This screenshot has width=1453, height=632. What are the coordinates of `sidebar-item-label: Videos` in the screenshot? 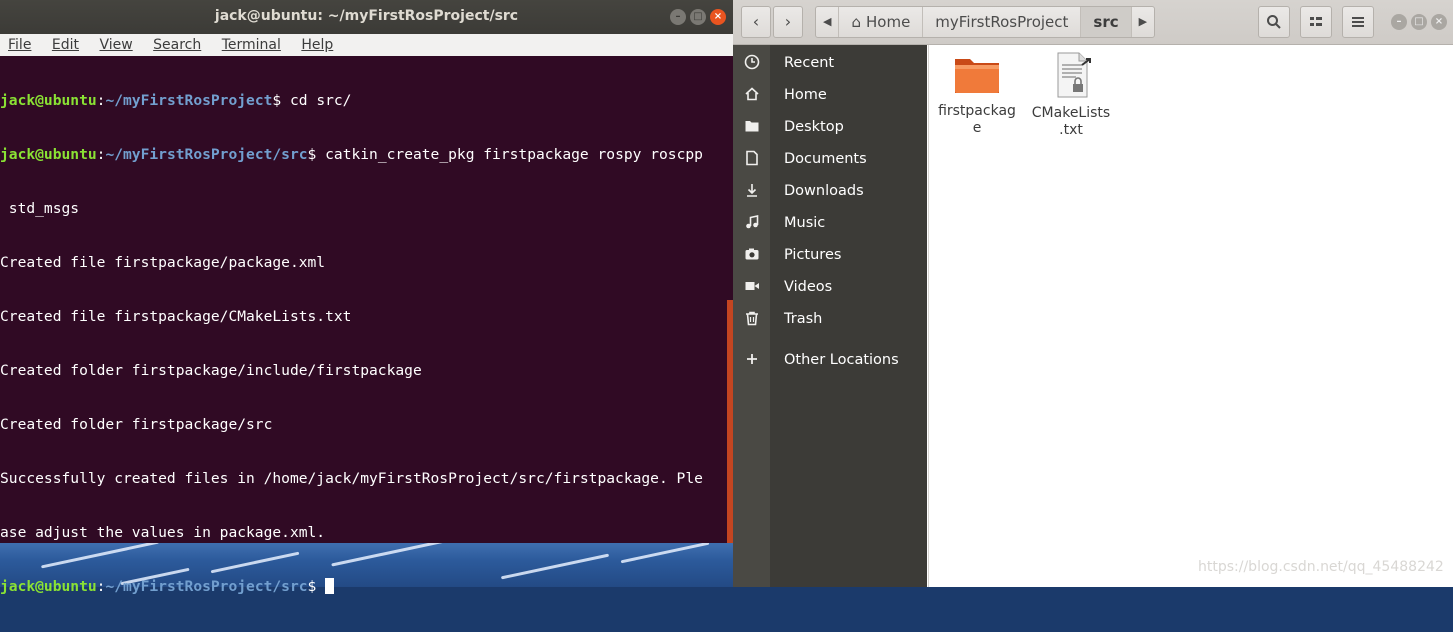 It's located at (808, 287).